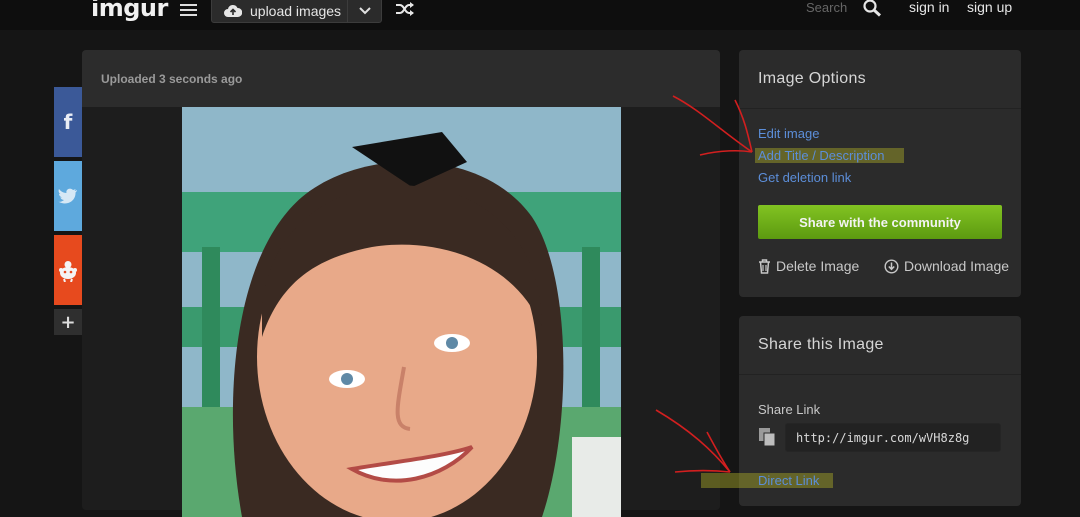 This screenshot has height=517, width=1080. I want to click on upload-timestamp: Uploaded 3 seconds ago, so click(172, 79).